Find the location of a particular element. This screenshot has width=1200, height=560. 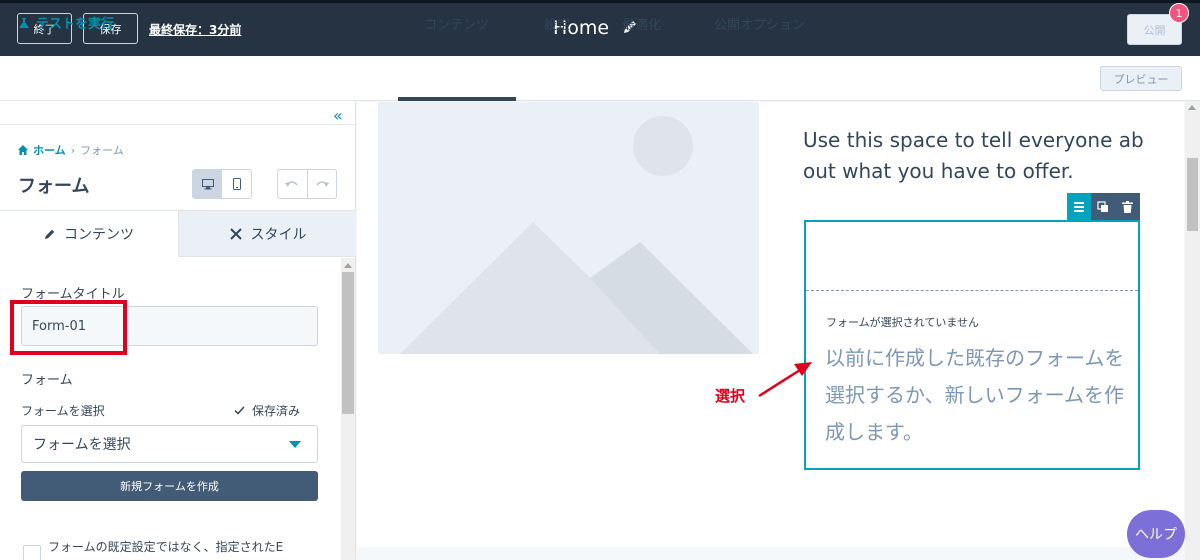

flask-icon is located at coordinates (24, 22).